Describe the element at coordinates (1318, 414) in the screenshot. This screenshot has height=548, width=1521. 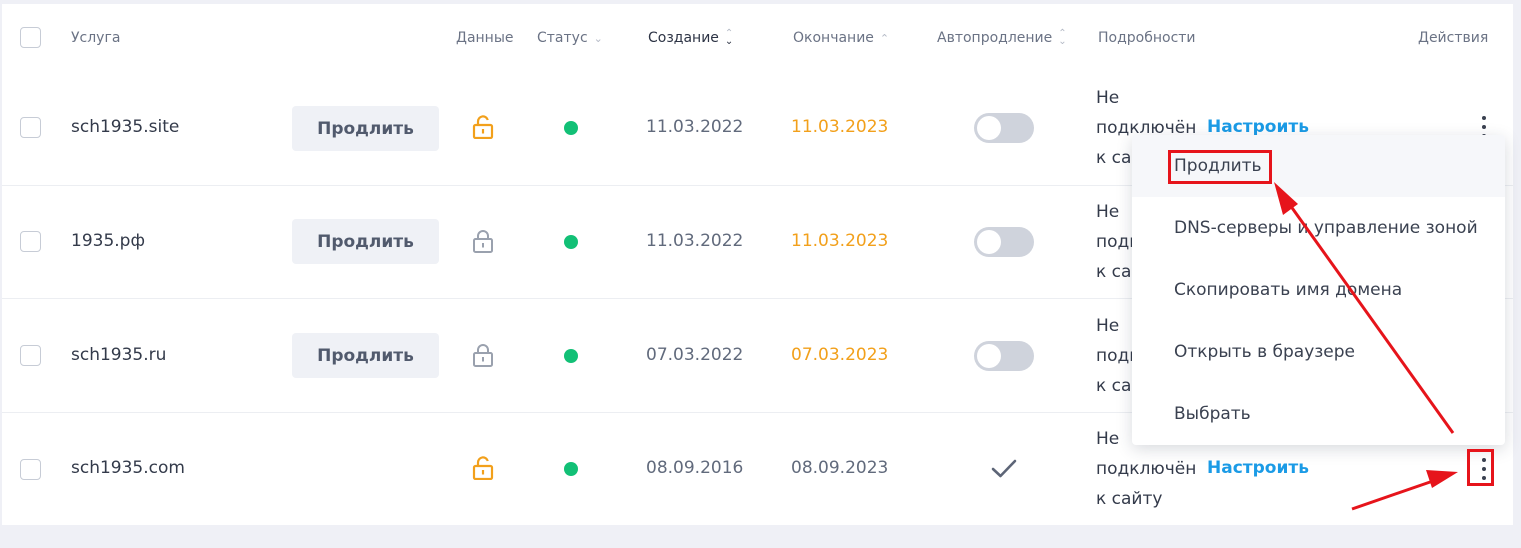
I see `menu-item-select: Выбрать` at that location.